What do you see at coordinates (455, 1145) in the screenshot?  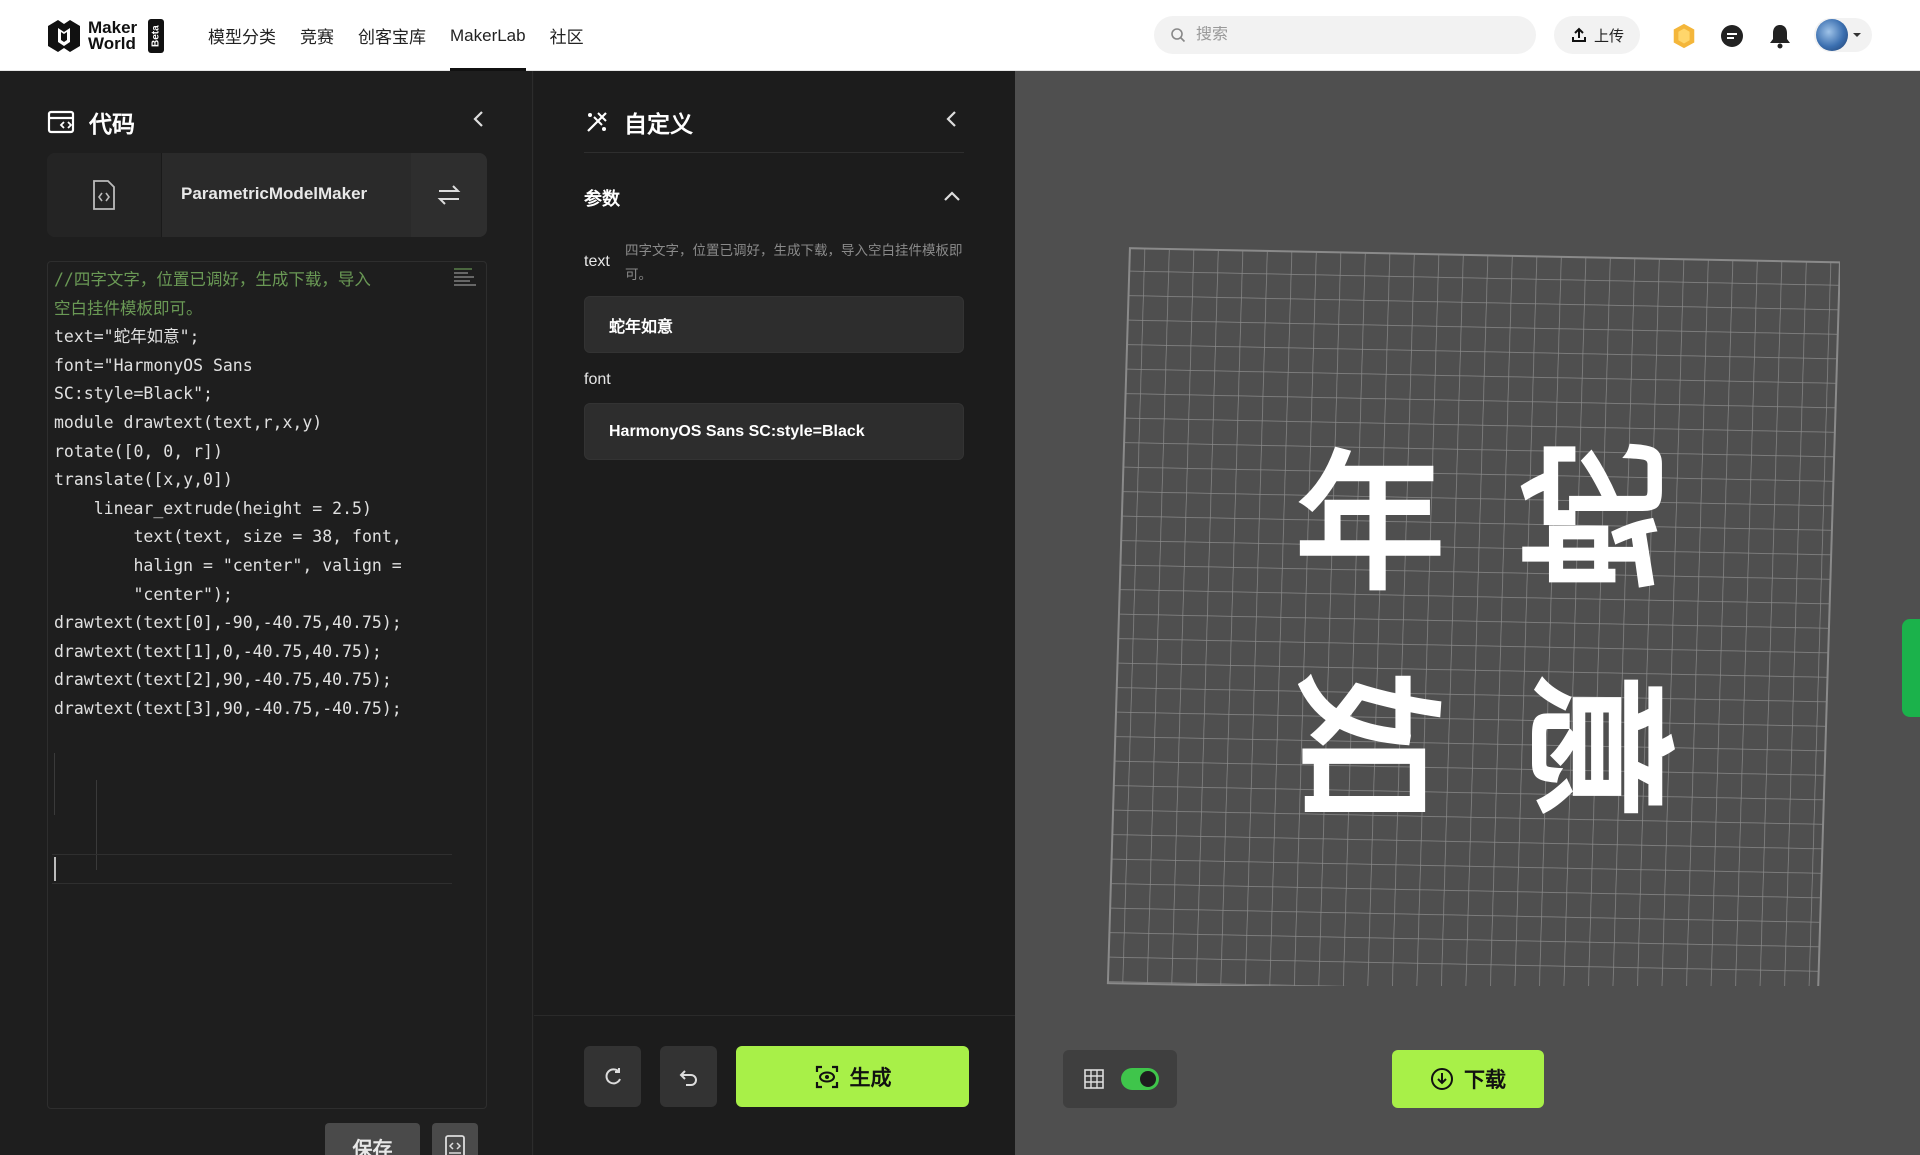 I see `code-doc-icon` at bounding box center [455, 1145].